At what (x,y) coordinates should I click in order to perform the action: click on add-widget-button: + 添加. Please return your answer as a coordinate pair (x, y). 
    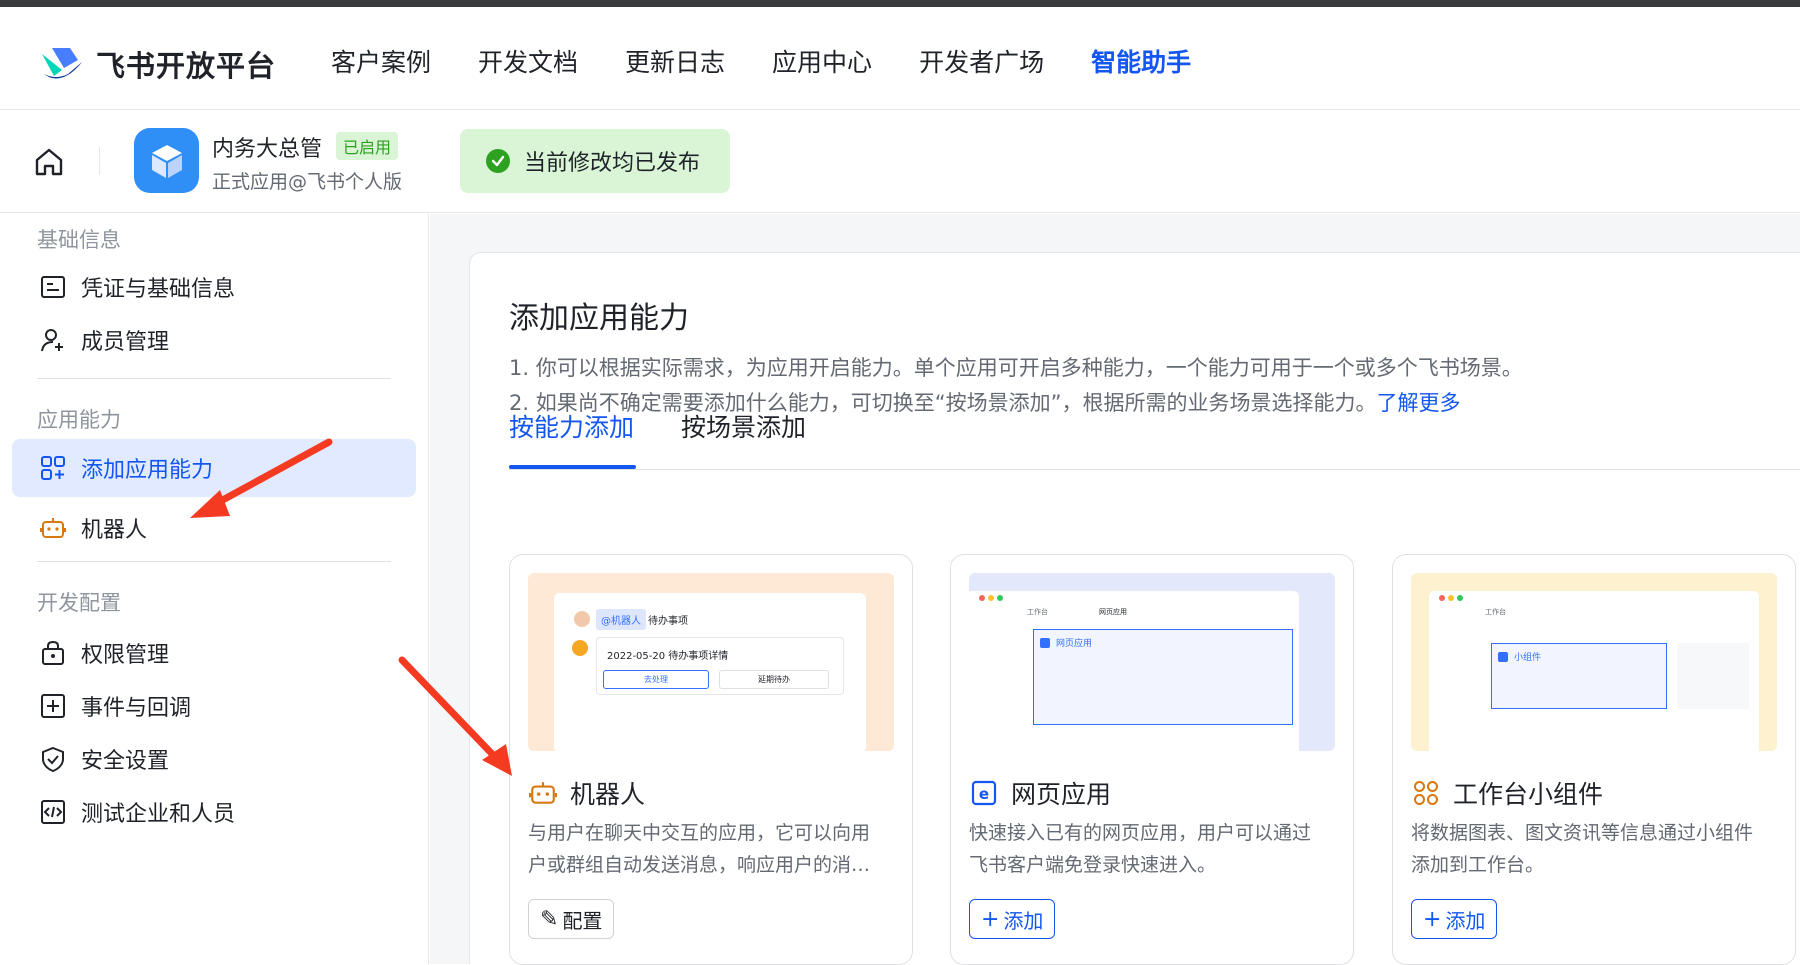
    Looking at the image, I should click on (1454, 919).